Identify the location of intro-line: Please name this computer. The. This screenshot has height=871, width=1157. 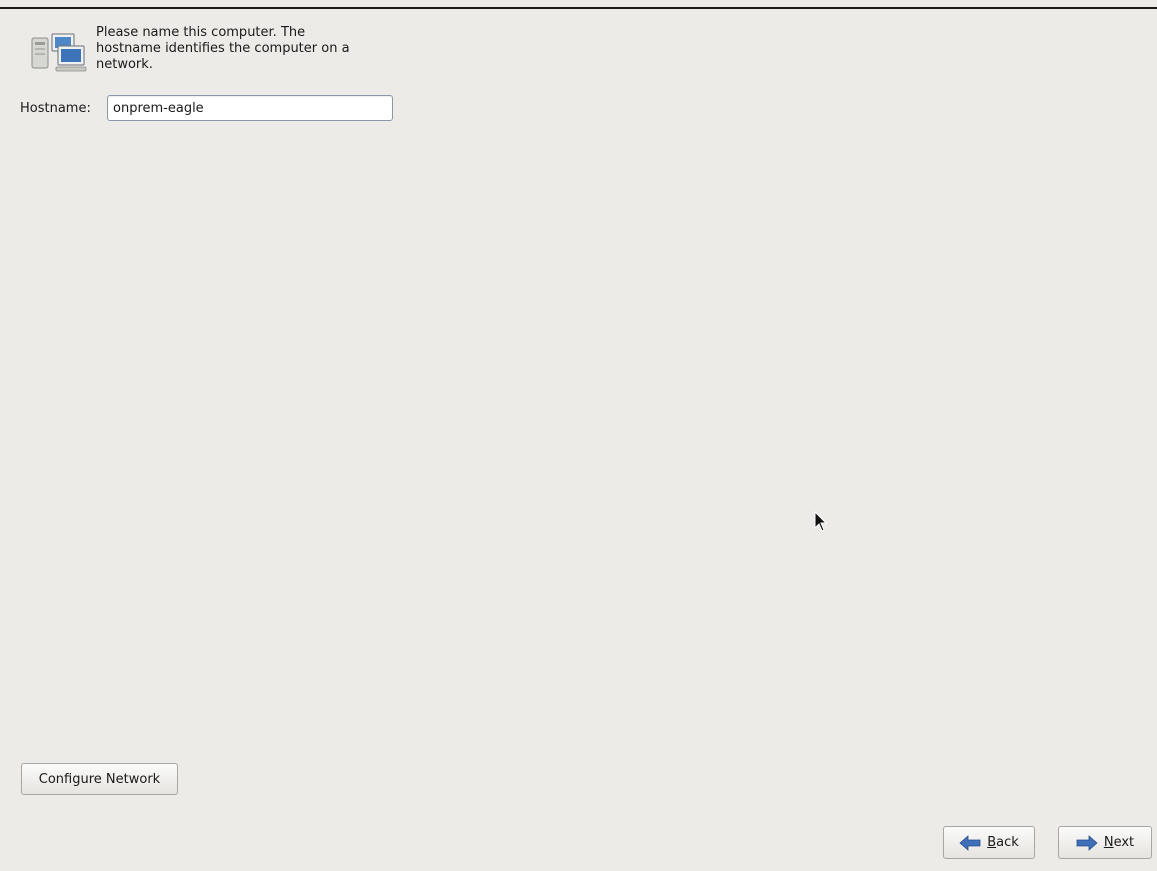
(201, 32).